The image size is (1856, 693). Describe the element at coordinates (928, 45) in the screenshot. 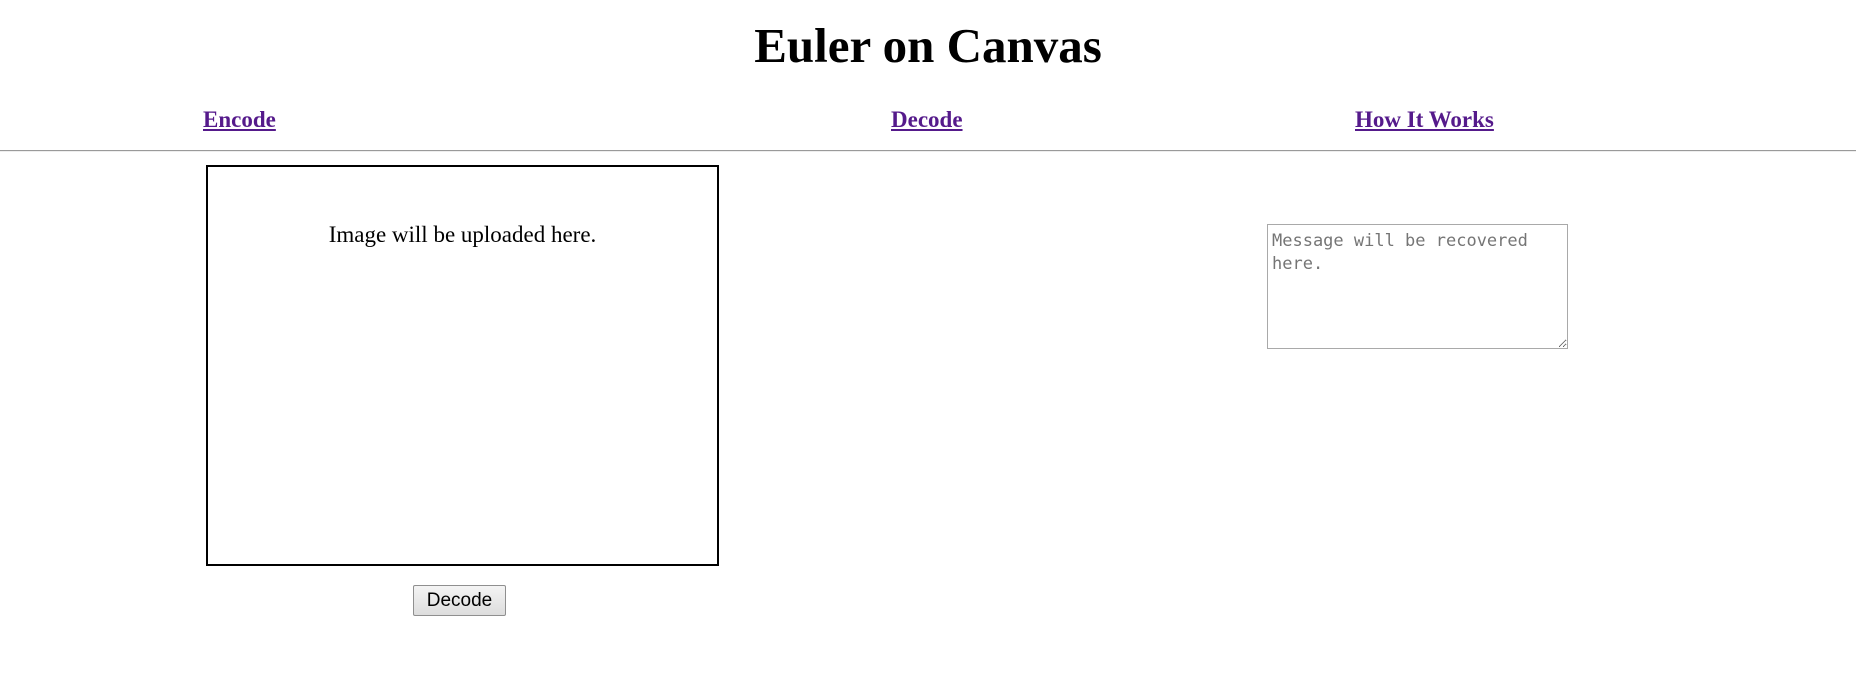

I see `page-title: Euler on Canvas` at that location.